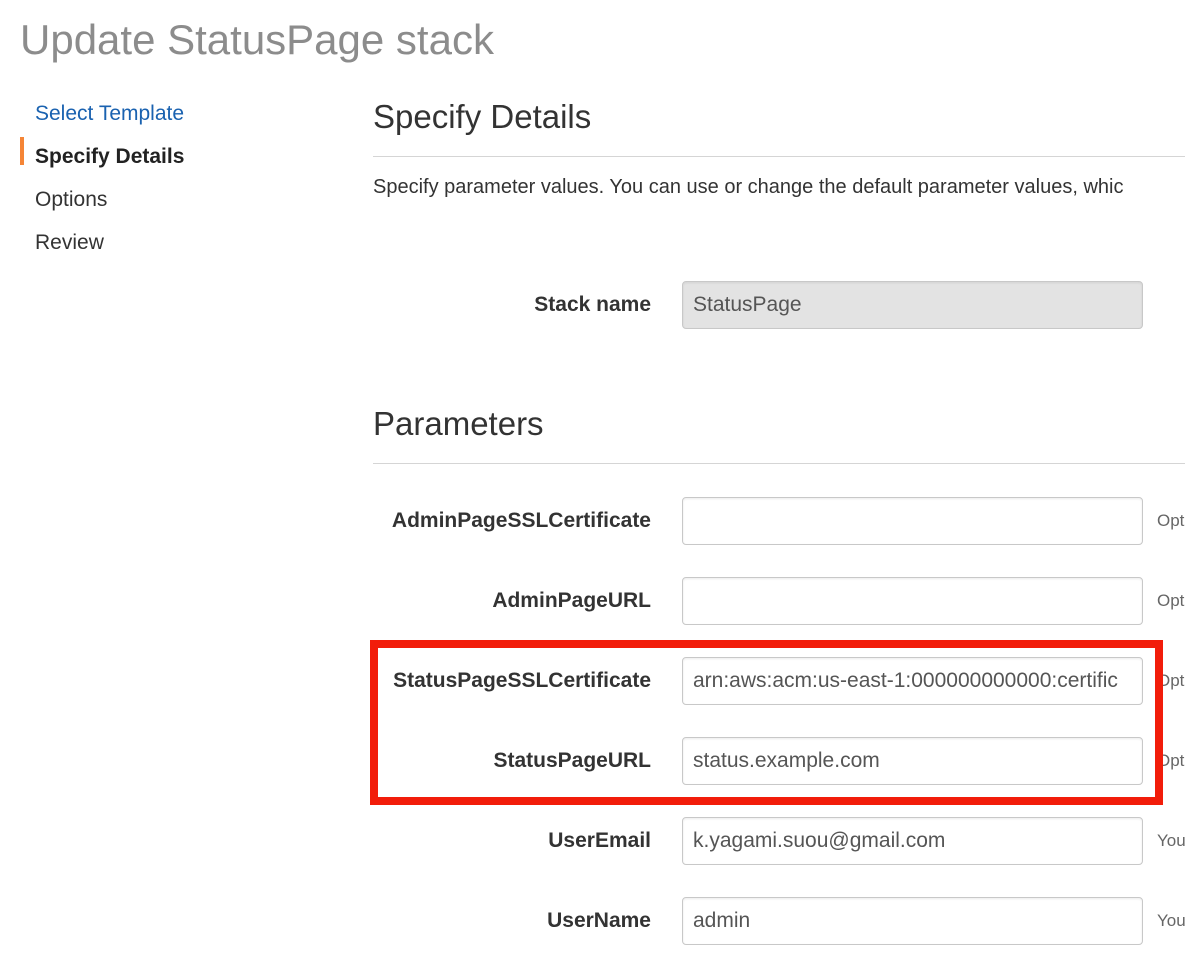 The height and width of the screenshot is (977, 1185). Describe the element at coordinates (592, 304) in the screenshot. I see `stack-name-label: Stack name` at that location.